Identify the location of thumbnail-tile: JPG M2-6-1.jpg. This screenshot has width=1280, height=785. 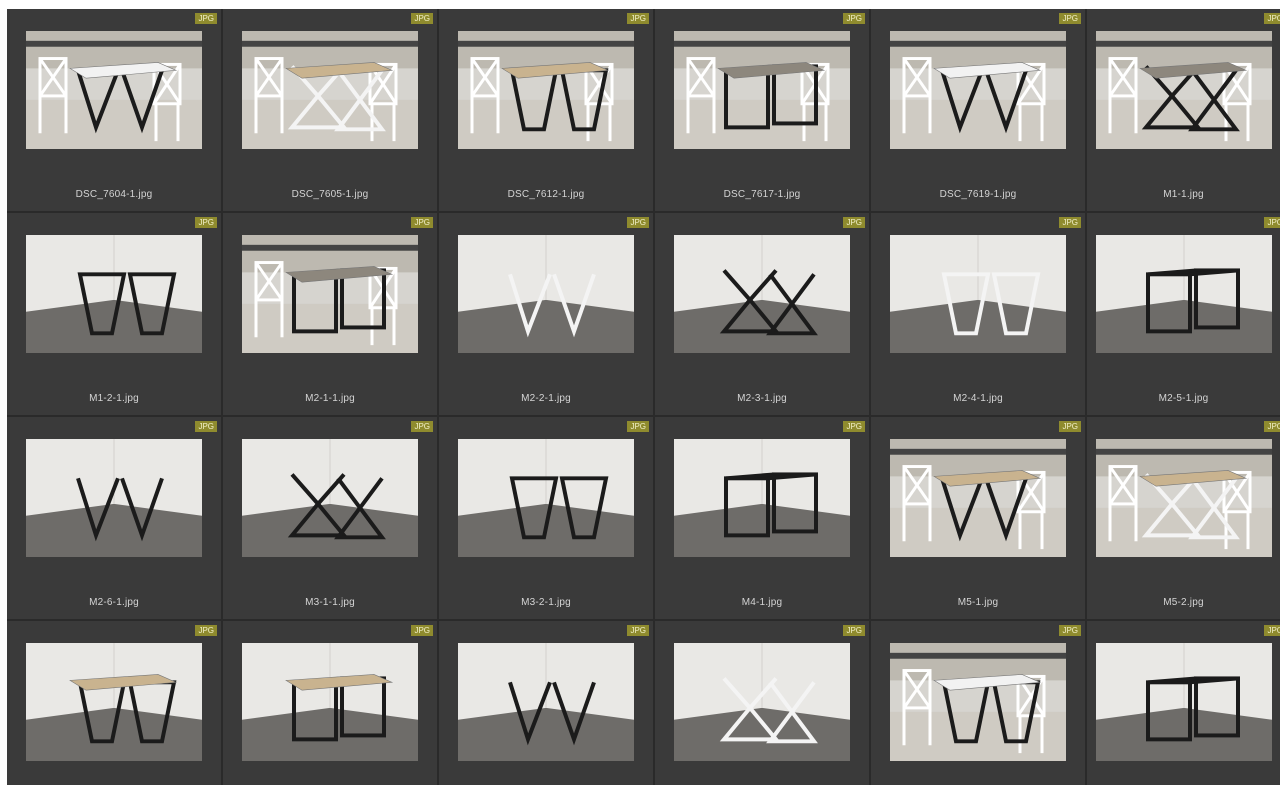
(114, 518).